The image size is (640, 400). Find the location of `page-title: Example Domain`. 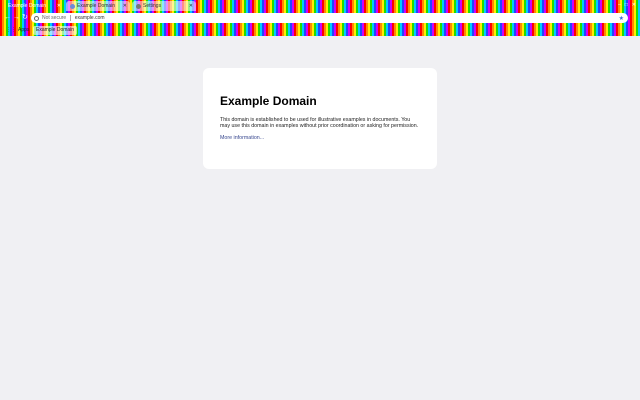

page-title: Example Domain is located at coordinates (268, 101).